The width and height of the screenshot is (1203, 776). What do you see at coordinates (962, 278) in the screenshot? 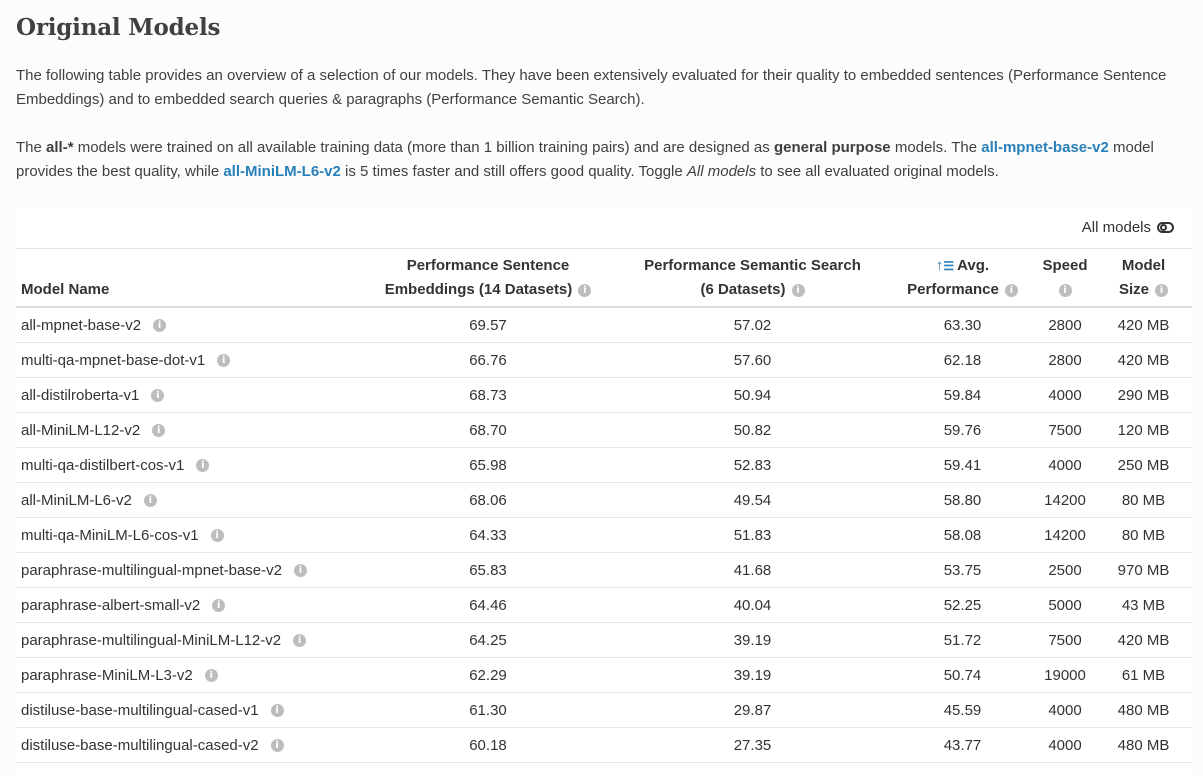
I see `col-header-avg-performance: ↑☰ Avg. Performance i` at bounding box center [962, 278].